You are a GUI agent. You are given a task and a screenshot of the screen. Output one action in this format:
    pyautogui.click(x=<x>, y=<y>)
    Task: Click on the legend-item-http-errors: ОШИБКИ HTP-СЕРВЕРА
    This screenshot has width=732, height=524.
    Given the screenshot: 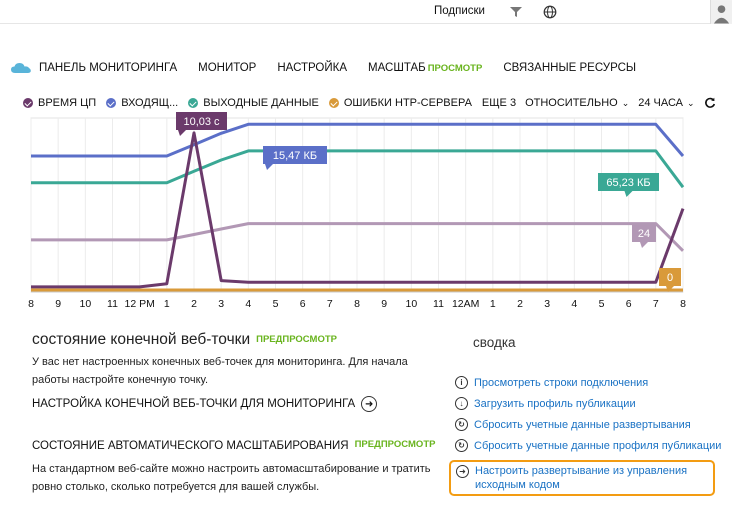 What is the action you would take?
    pyautogui.click(x=400, y=103)
    